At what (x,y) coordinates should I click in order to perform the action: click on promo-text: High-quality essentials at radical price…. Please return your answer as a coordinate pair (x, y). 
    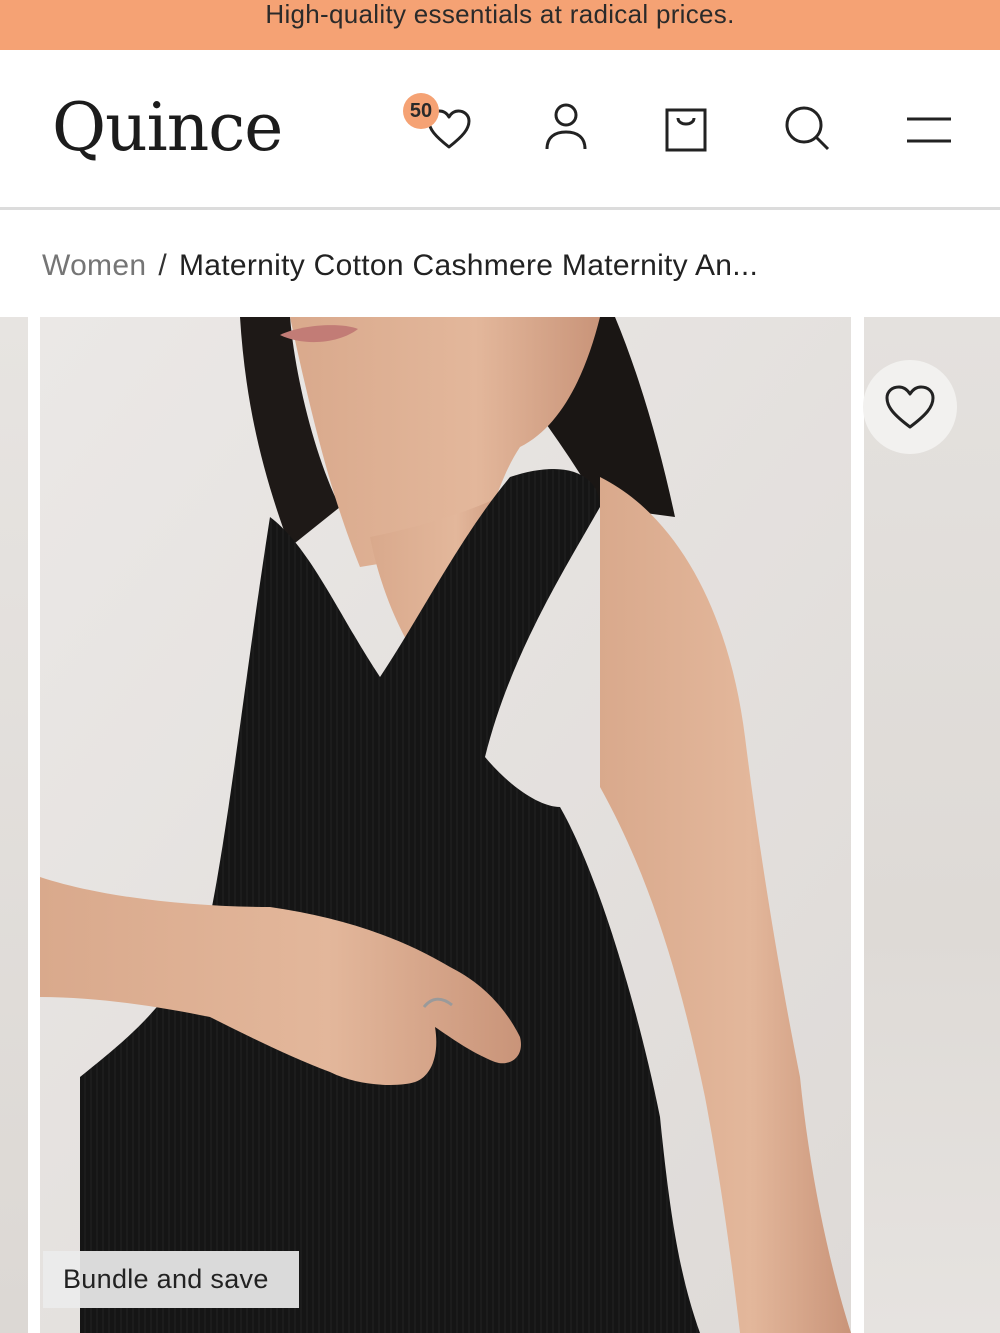
    Looking at the image, I should click on (500, 14).